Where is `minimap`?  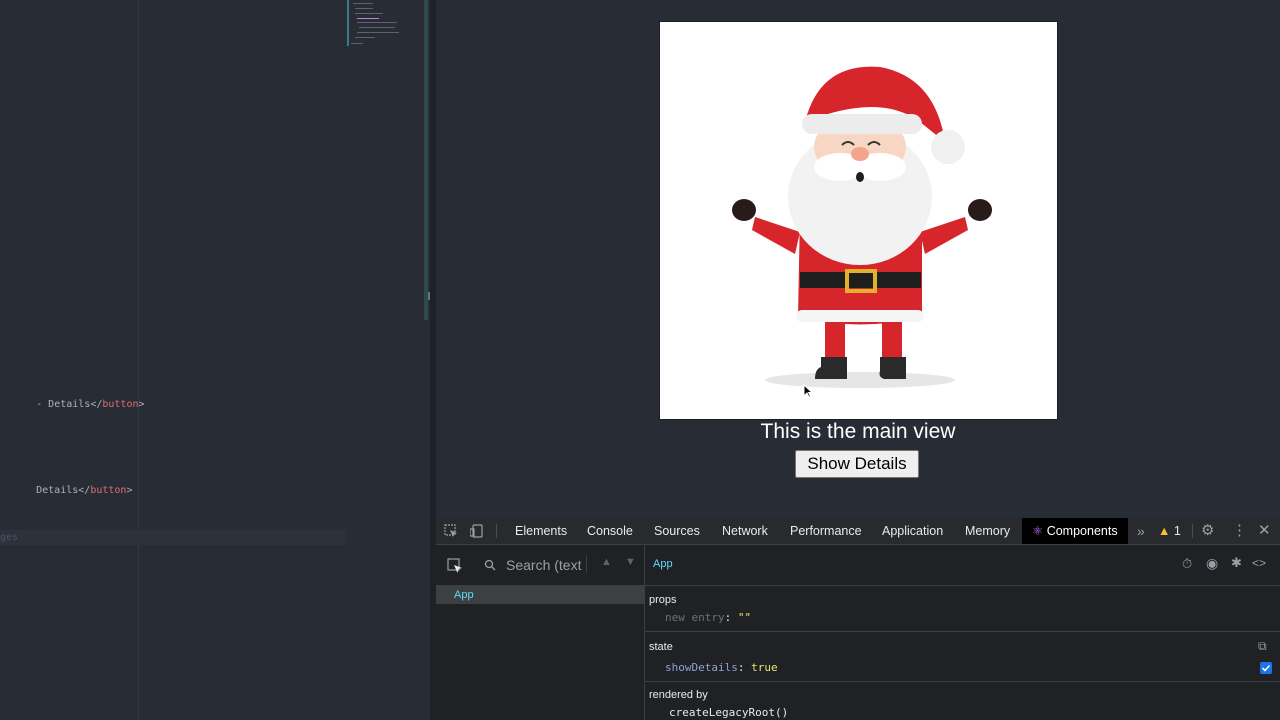
minimap is located at coordinates (386, 23).